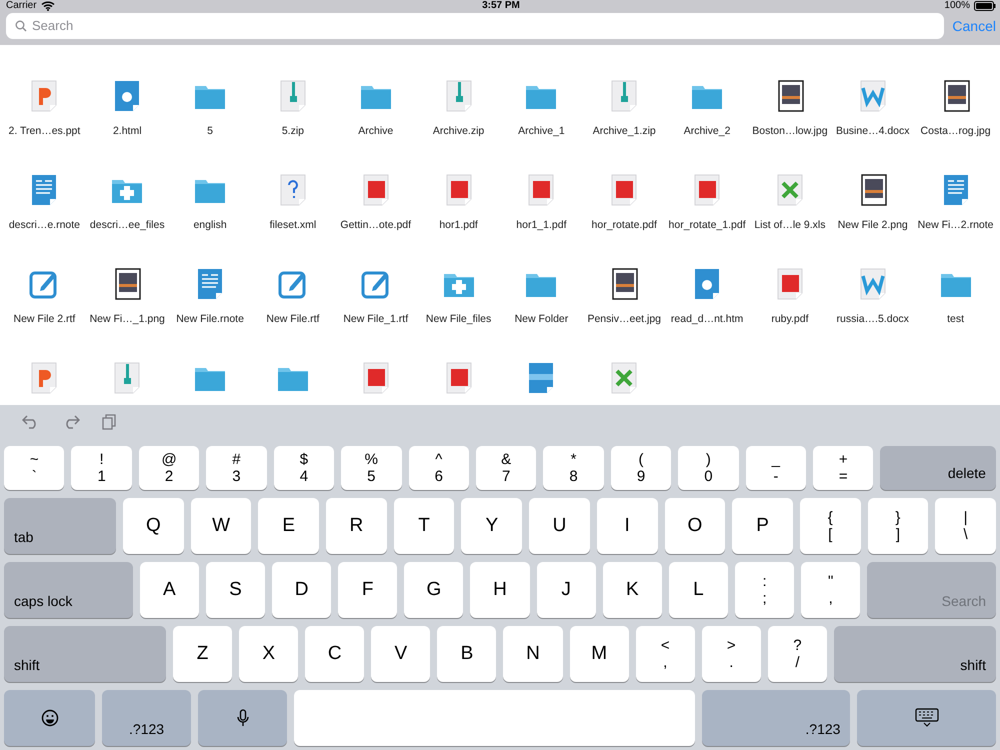 The image size is (1000, 750). I want to click on key: < ,, so click(665, 654).